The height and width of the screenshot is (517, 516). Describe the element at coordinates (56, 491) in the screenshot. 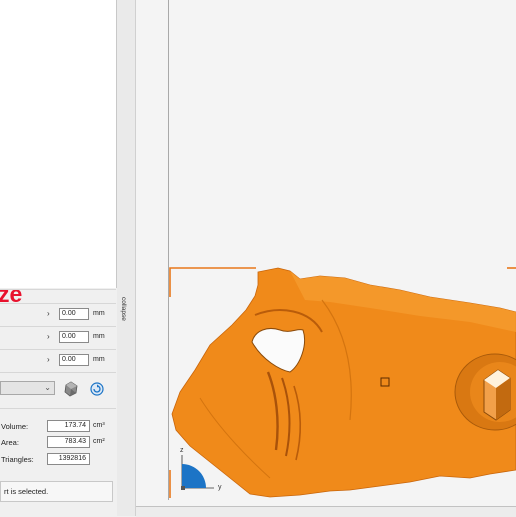

I see `selection-status: rt is selected.` at that location.